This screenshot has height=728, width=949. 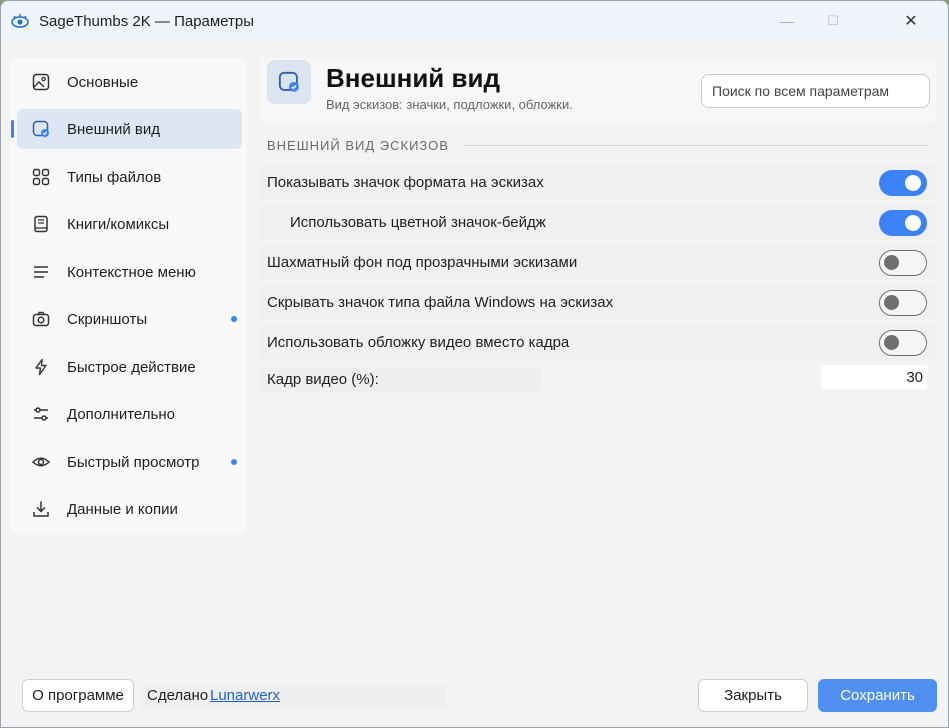 What do you see at coordinates (911, 21) in the screenshot?
I see `close-window-button: ✕` at bounding box center [911, 21].